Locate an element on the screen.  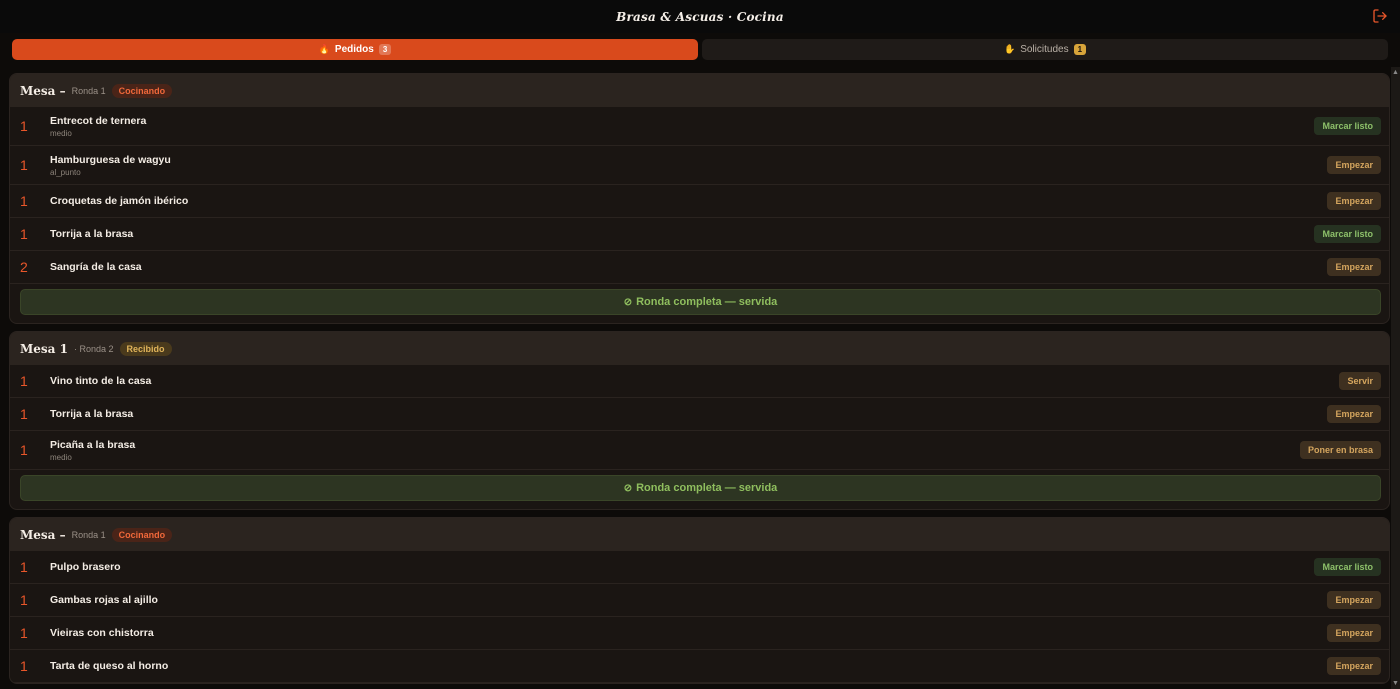
item-name: Tarta de queso al horno is located at coordinates (109, 666).